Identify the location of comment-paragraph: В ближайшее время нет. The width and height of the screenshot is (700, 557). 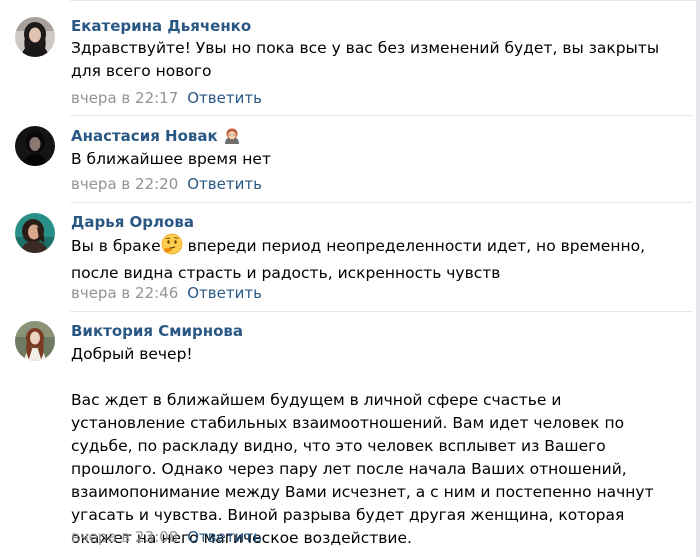
(171, 159).